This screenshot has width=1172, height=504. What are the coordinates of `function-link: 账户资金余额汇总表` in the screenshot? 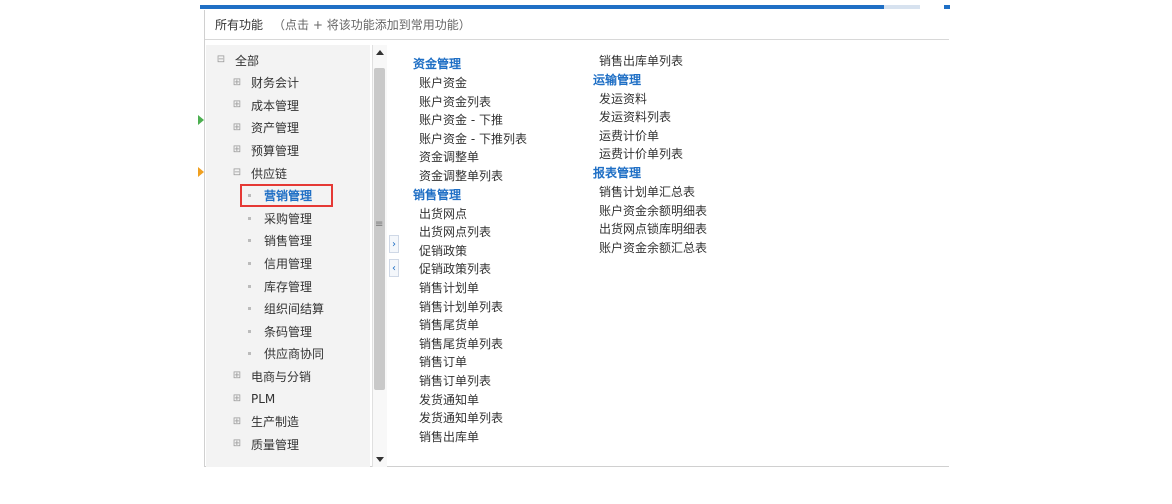 It's located at (650, 248).